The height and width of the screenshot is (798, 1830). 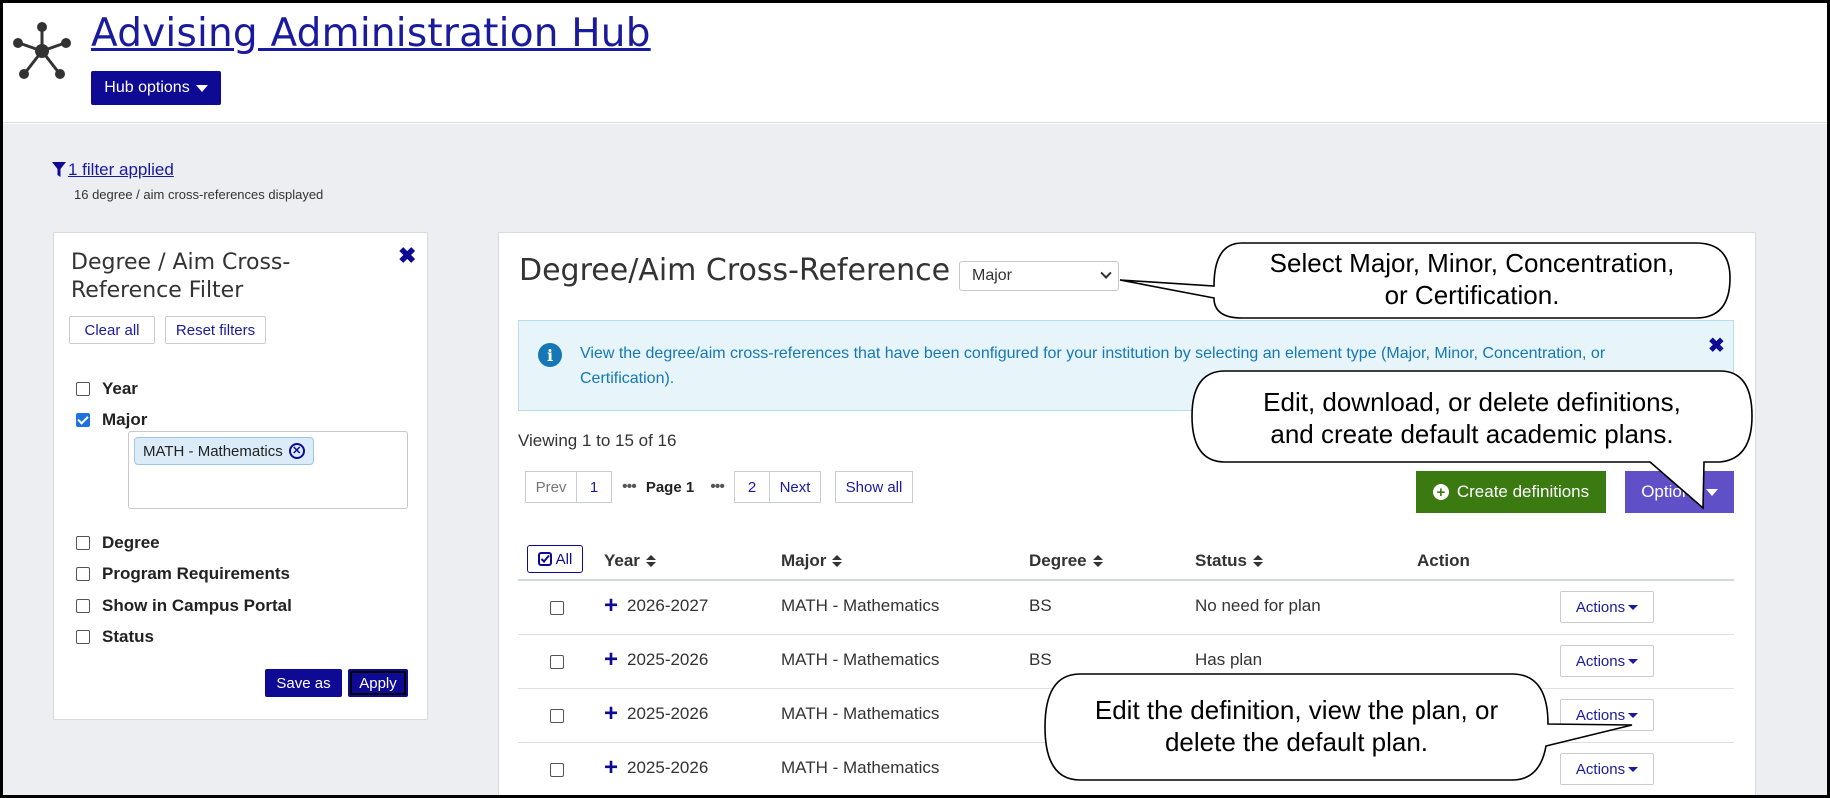 What do you see at coordinates (1472, 434) in the screenshot?
I see `callout-line: and create default academic plans.` at bounding box center [1472, 434].